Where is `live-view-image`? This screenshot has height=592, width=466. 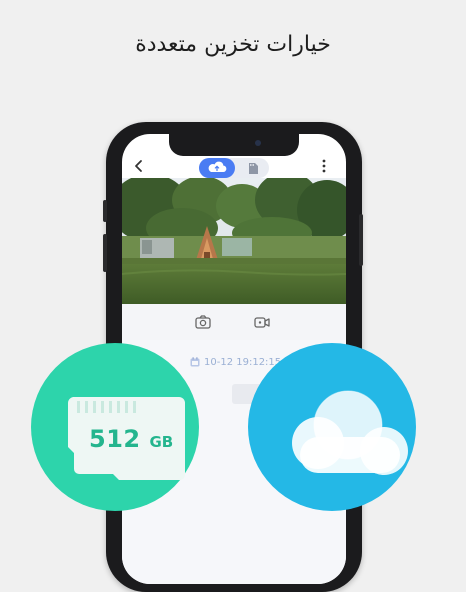 live-view-image is located at coordinates (234, 241).